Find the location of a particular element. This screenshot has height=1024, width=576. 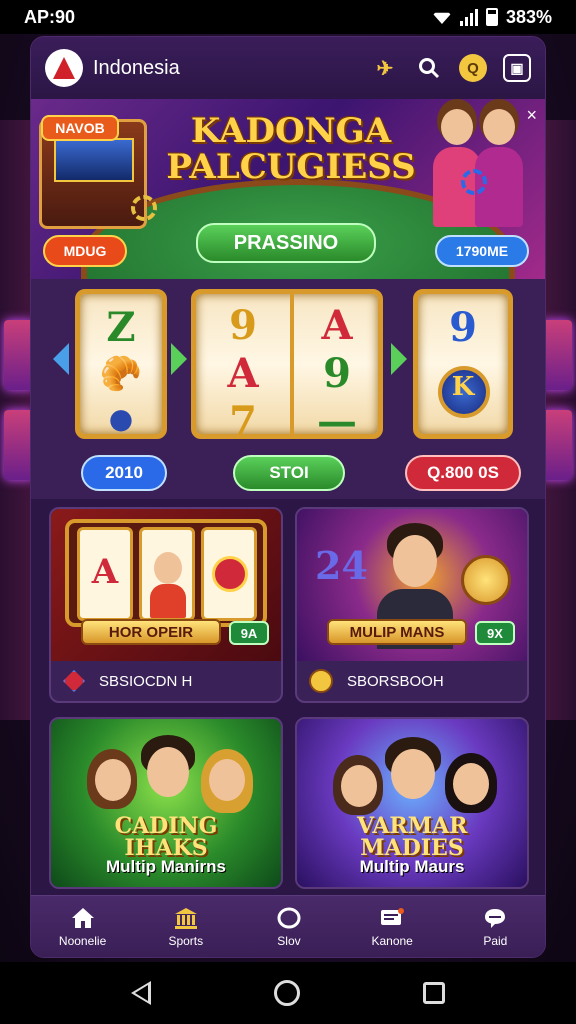

reel-symbol: — is located at coordinates (337, 421).